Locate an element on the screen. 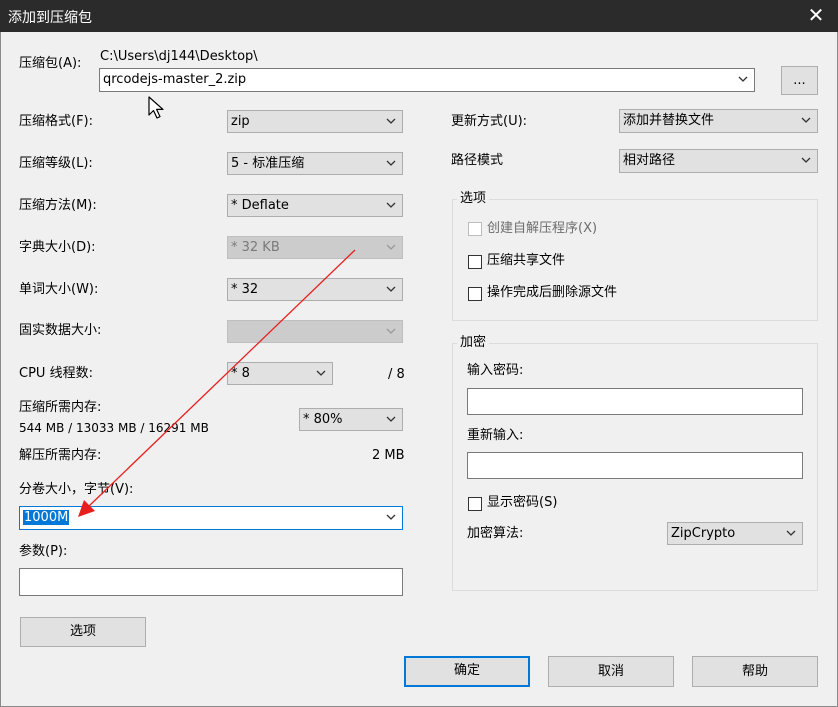 This screenshot has height=707, width=838. format-label: 压缩格式(F): is located at coordinates (56, 121).